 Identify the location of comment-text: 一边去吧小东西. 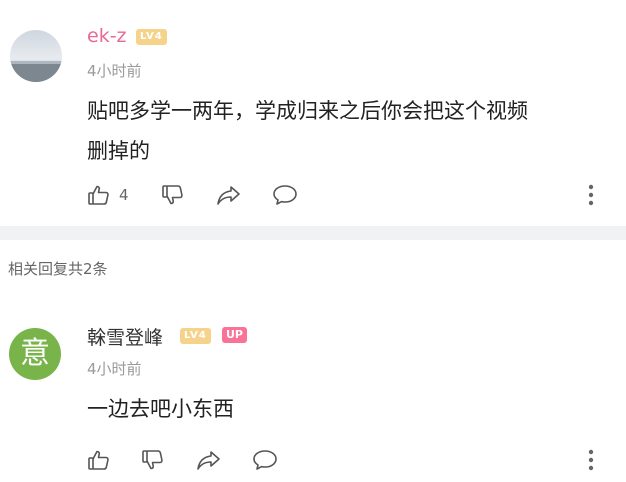
(160, 409).